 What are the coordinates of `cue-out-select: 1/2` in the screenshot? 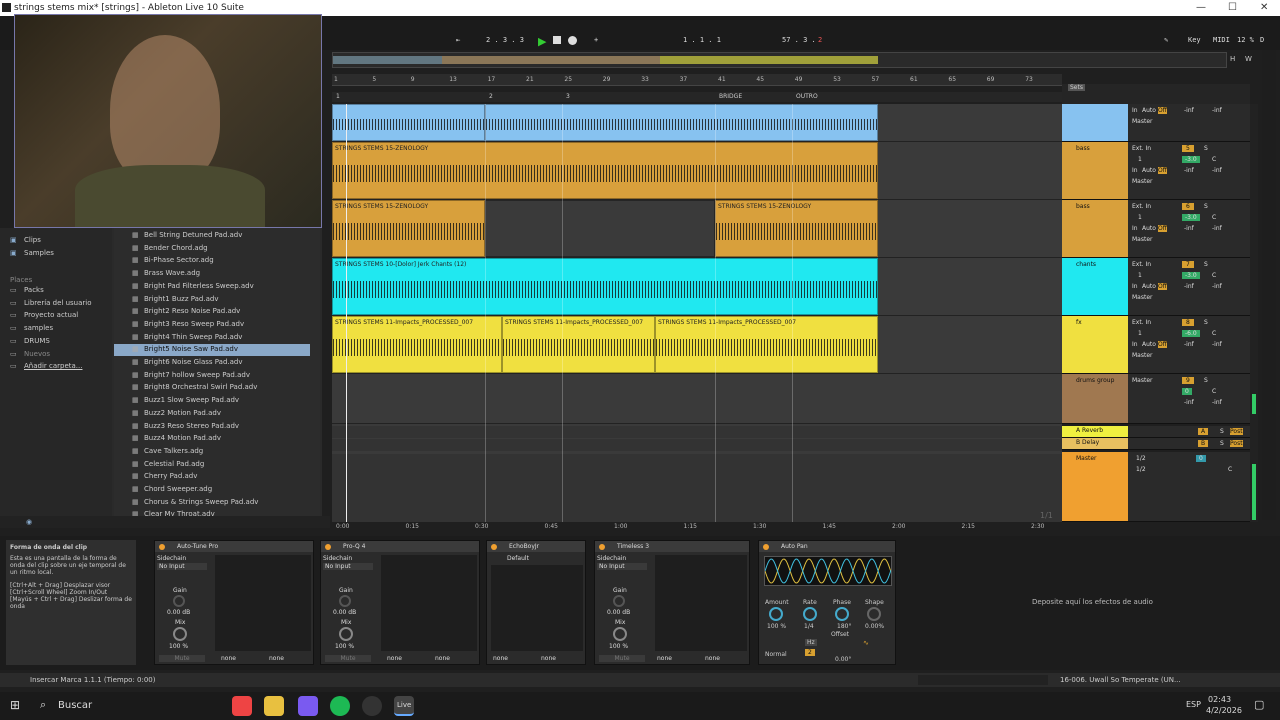 It's located at (1141, 458).